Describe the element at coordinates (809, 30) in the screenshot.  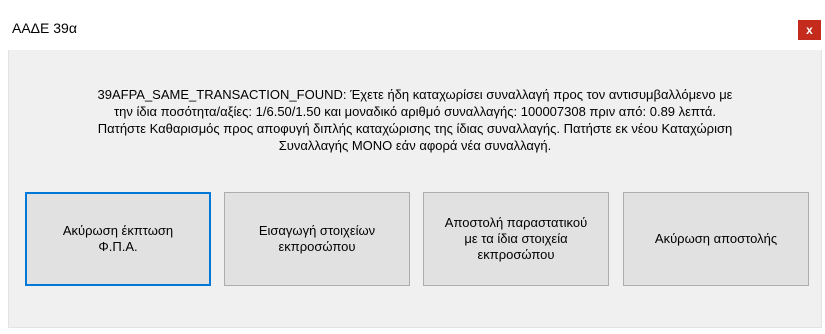
I see `close-button: x` at that location.